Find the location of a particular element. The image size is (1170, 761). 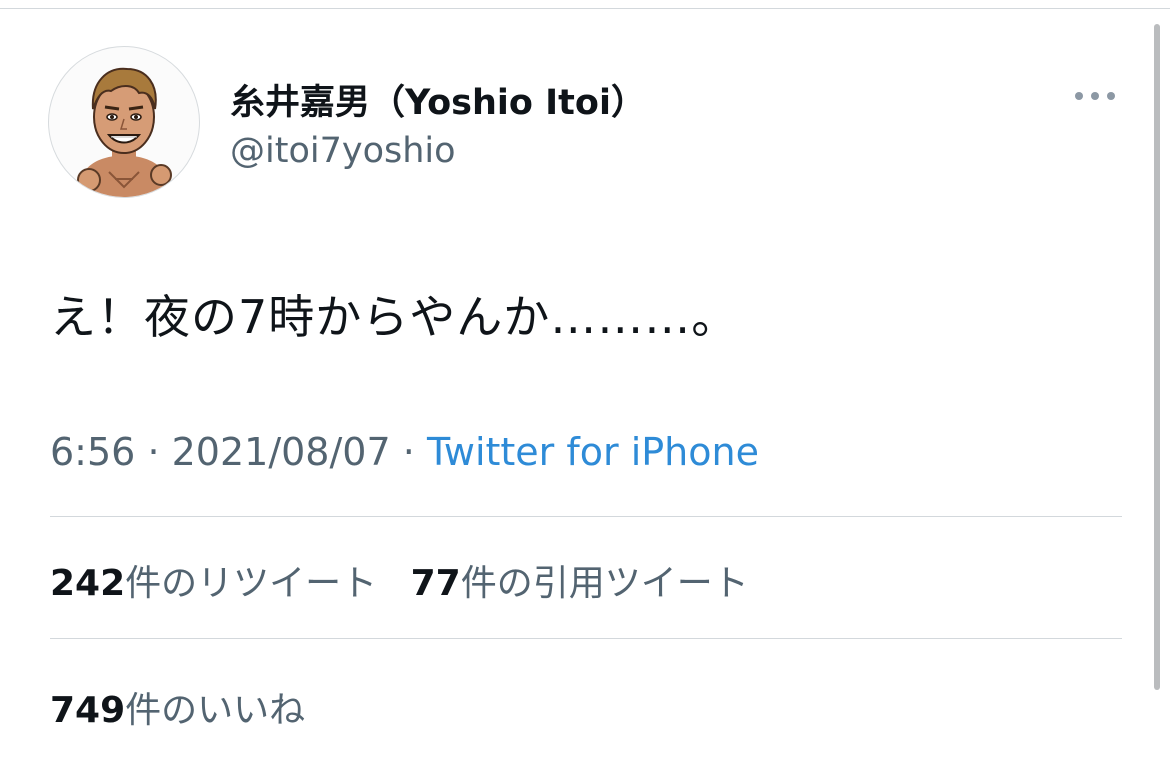

retweets-stat: 242件のリツイート is located at coordinates (213, 580).